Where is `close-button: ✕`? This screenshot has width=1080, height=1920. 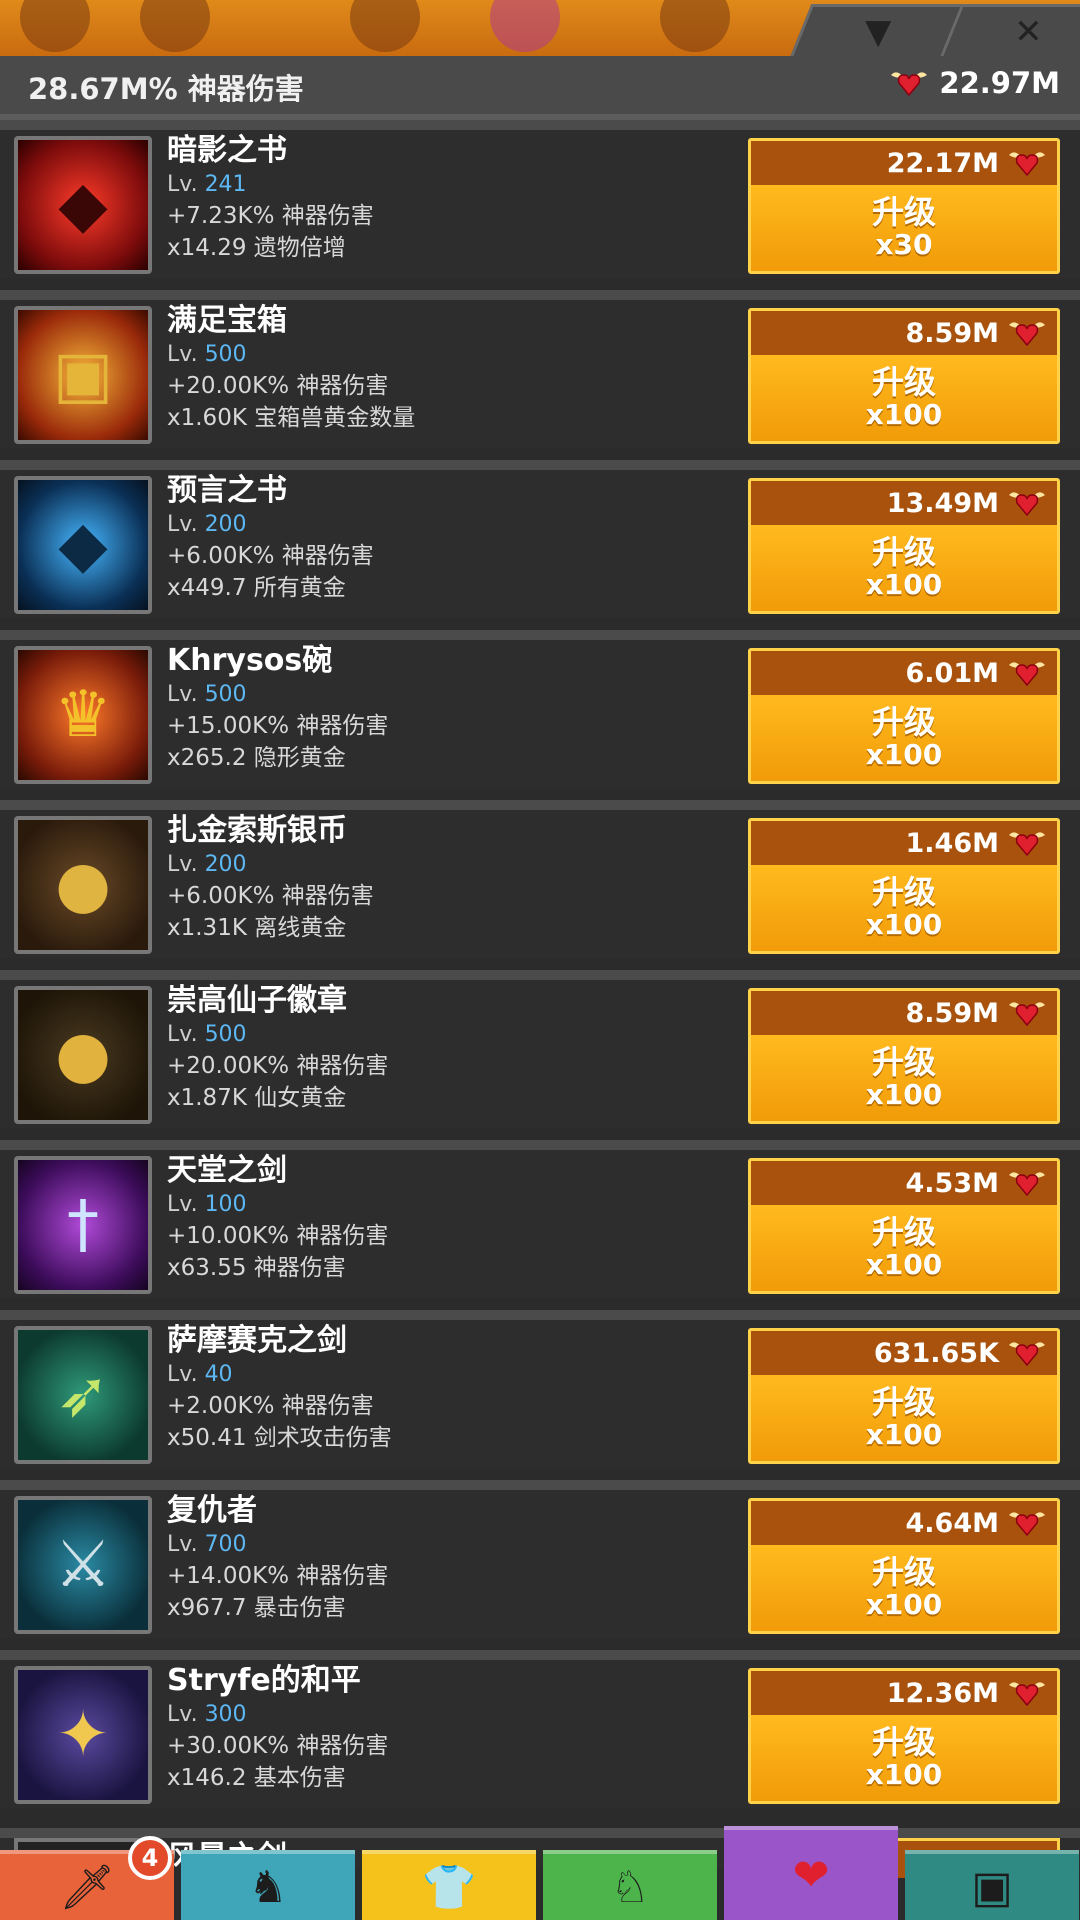 close-button: ✕ is located at coordinates (1010, 30).